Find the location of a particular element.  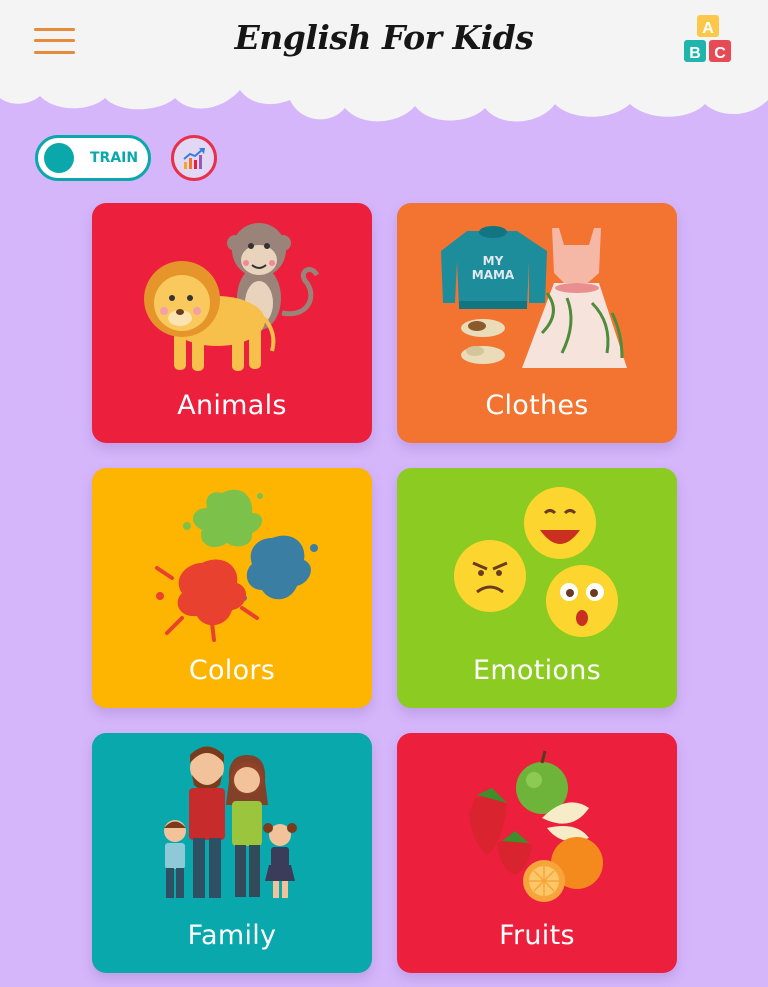

svg-text: MAMA is located at coordinates (493, 275).